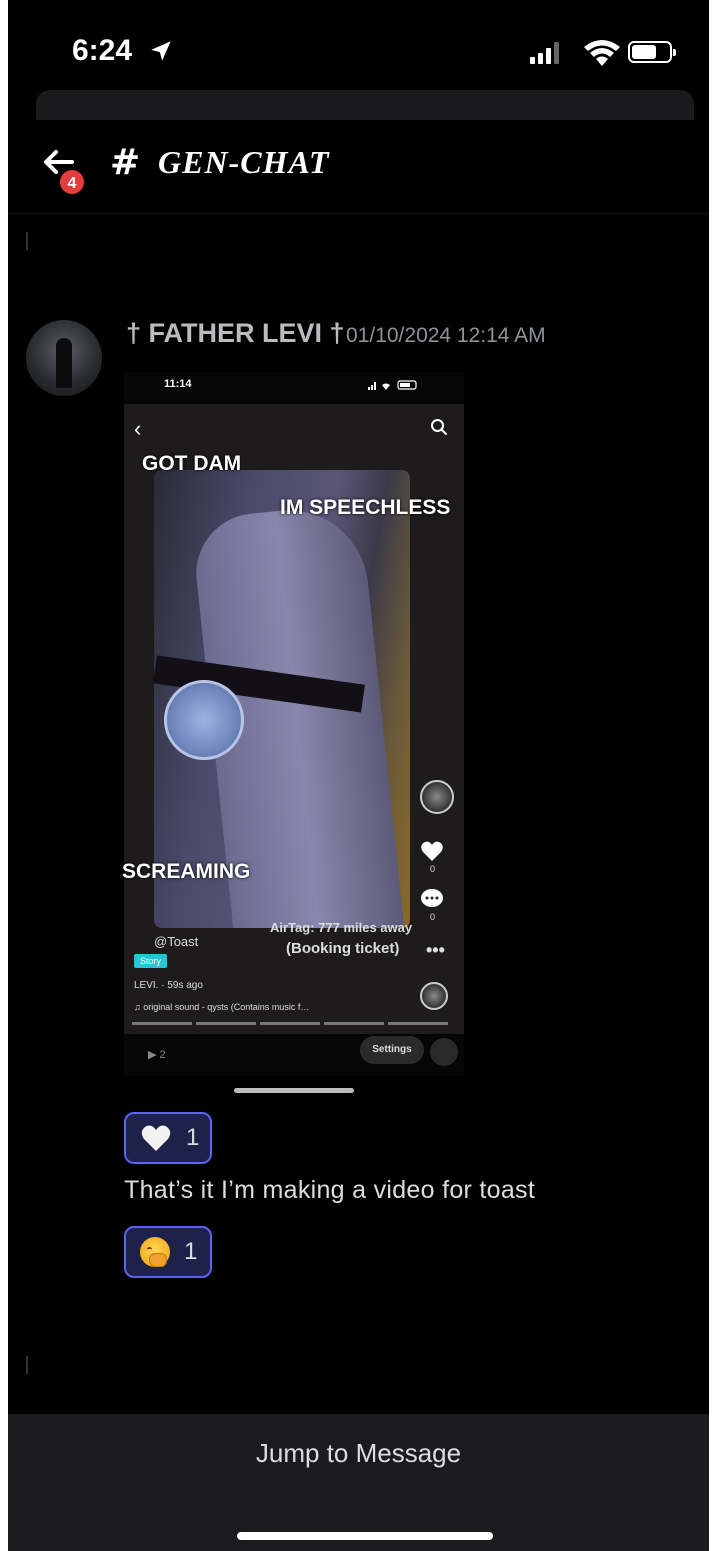 The height and width of the screenshot is (1551, 717). I want to click on view-count: ▶ 2, so click(157, 1055).